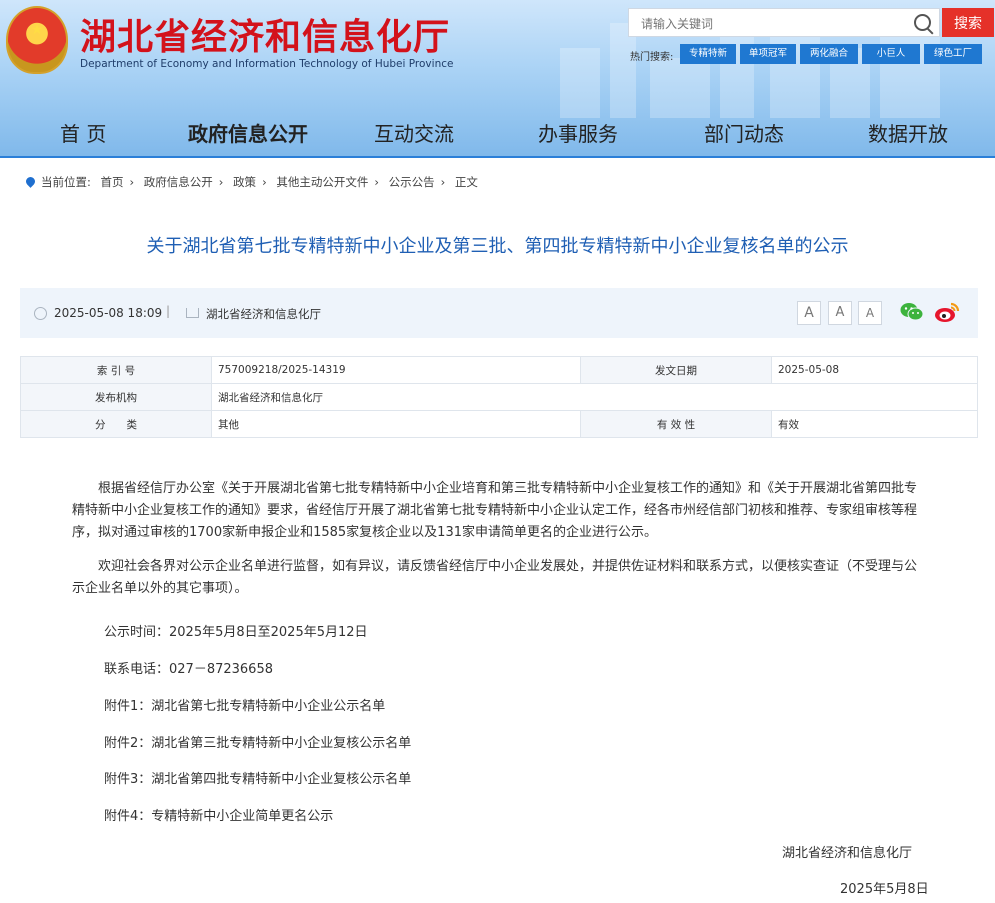 The width and height of the screenshot is (995, 903). What do you see at coordinates (497, 246) in the screenshot?
I see `article-title: 关于湖北省第七批专精特新中小企业及第三批、第四批专精特新中小企业复核名单的公示` at bounding box center [497, 246].